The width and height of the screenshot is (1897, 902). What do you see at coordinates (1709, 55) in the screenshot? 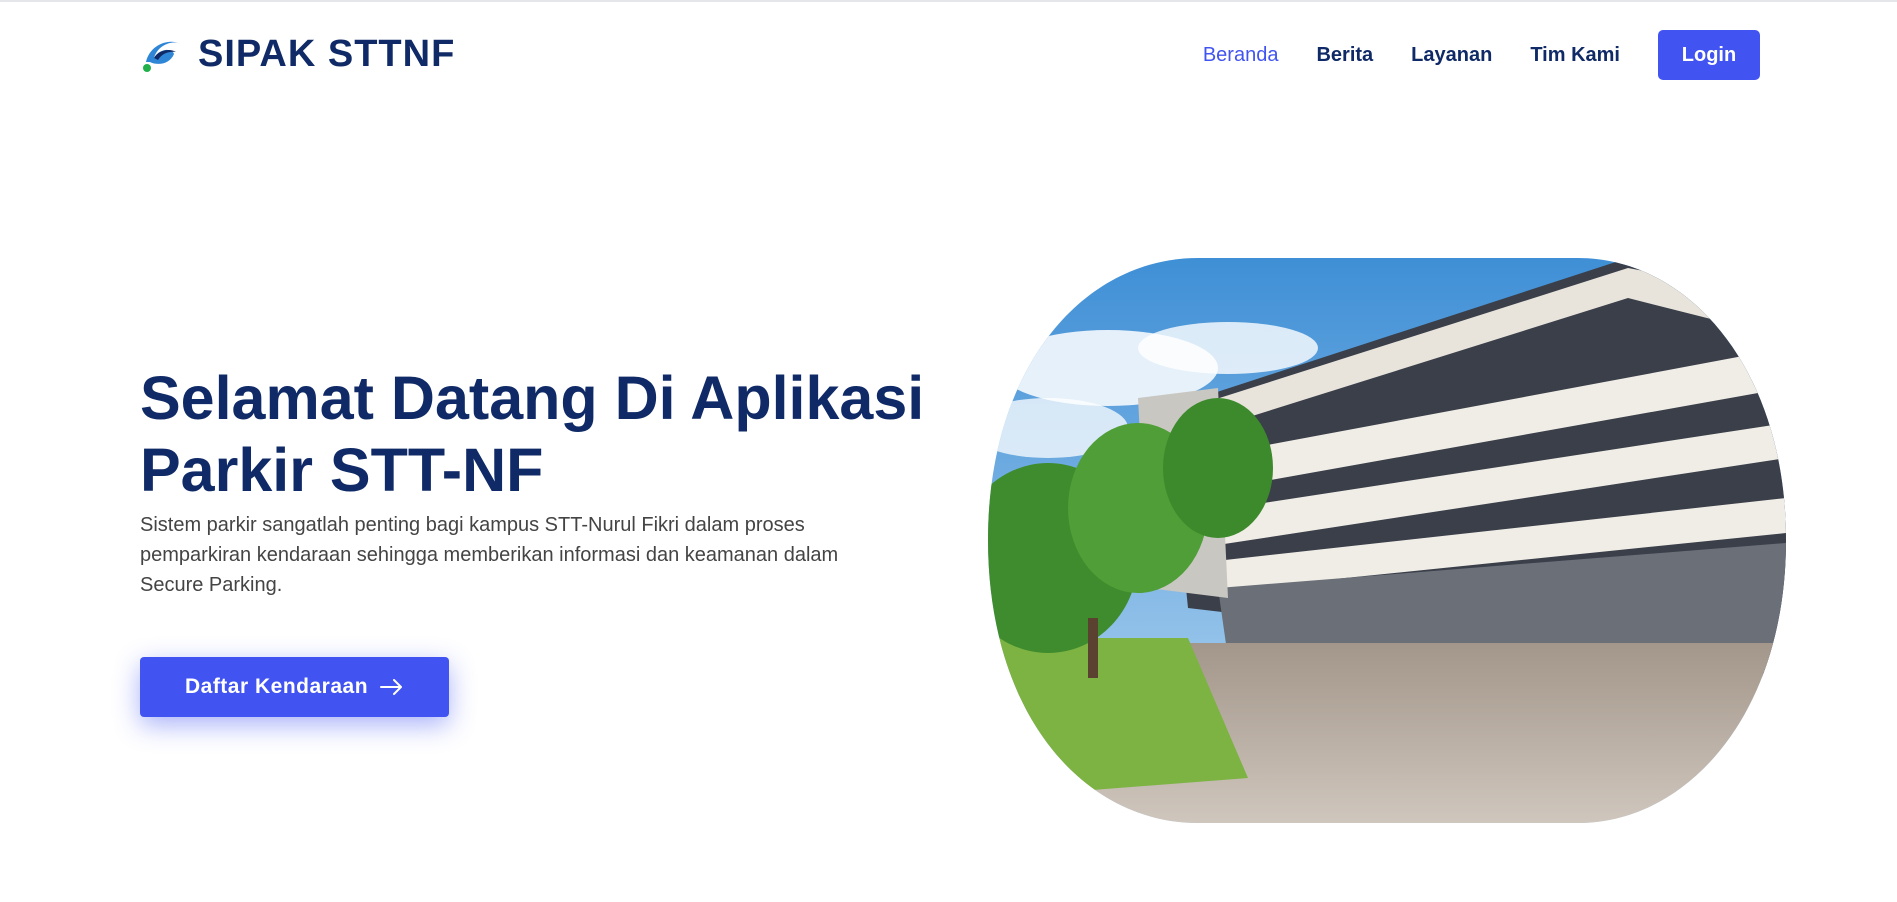
I see `login-button: Login` at bounding box center [1709, 55].